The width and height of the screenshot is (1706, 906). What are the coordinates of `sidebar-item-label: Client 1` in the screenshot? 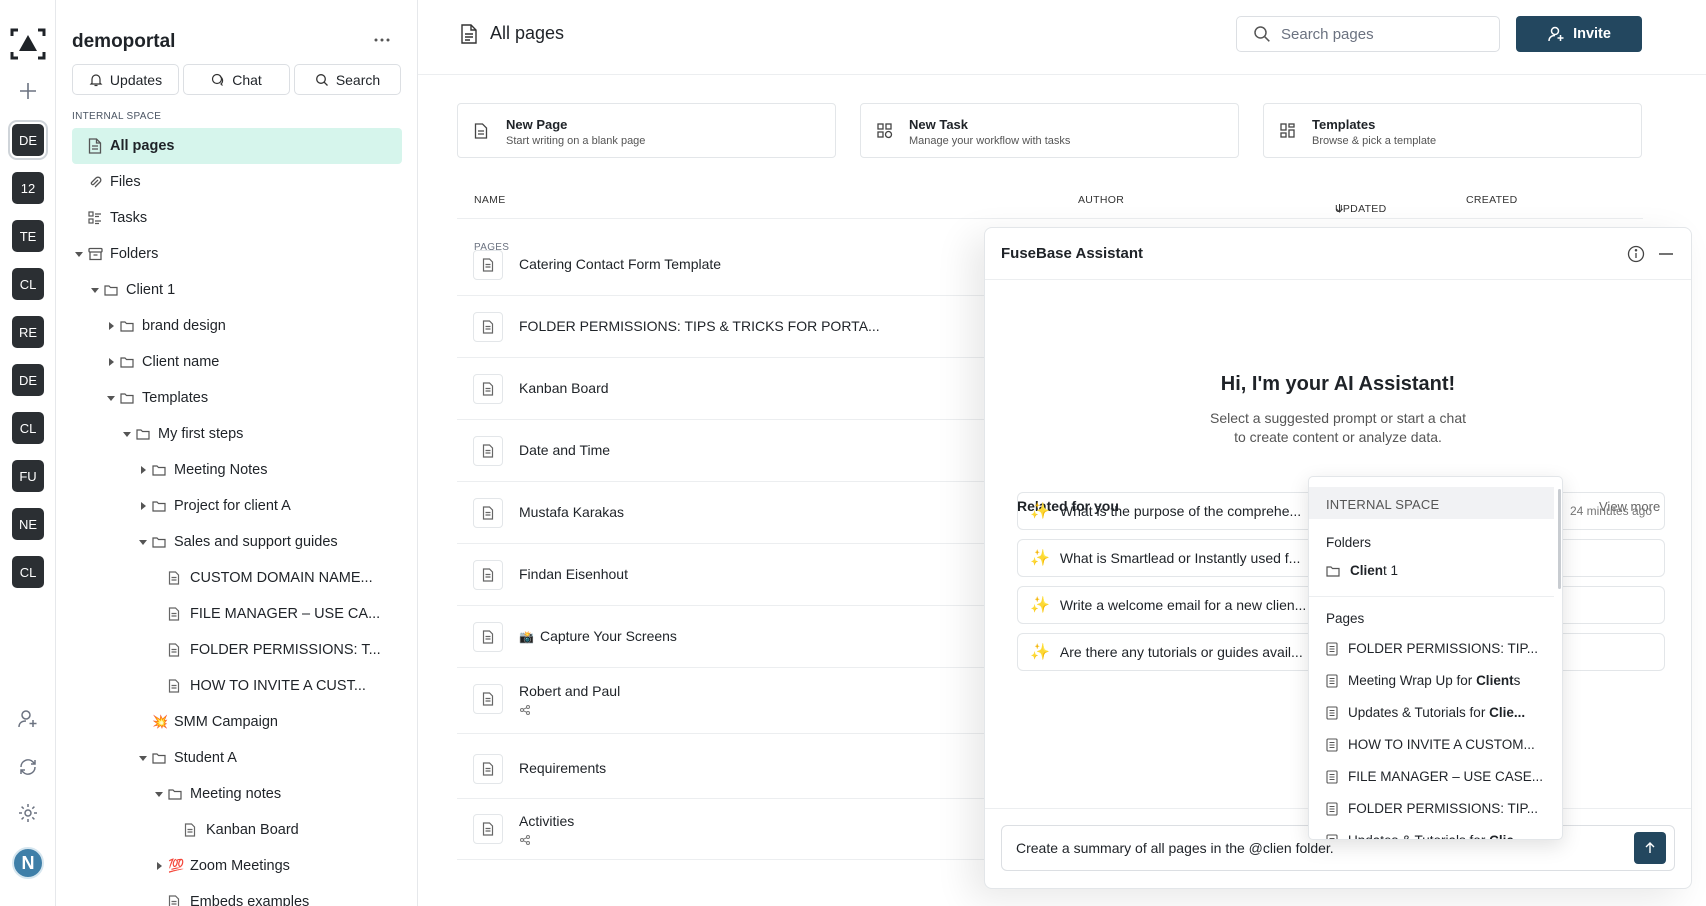 It's located at (151, 290).